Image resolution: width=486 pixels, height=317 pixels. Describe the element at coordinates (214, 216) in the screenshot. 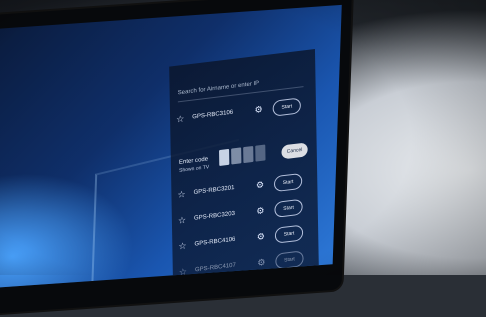

I see `device-name: GPS-RBC3203` at that location.